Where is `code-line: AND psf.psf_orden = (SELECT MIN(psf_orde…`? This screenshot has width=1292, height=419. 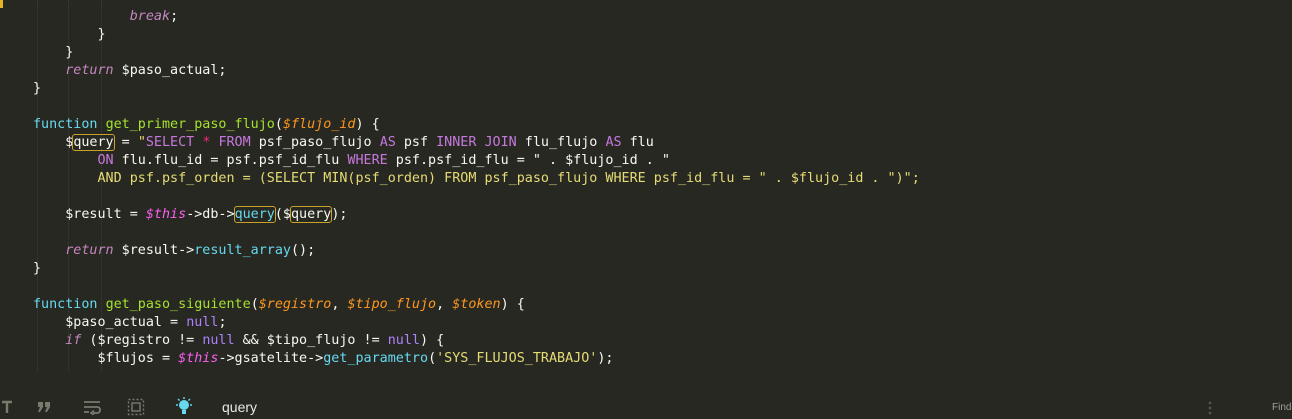 code-line: AND psf.psf_orden = (SELECT MIN(psf_orde… is located at coordinates (476, 179).